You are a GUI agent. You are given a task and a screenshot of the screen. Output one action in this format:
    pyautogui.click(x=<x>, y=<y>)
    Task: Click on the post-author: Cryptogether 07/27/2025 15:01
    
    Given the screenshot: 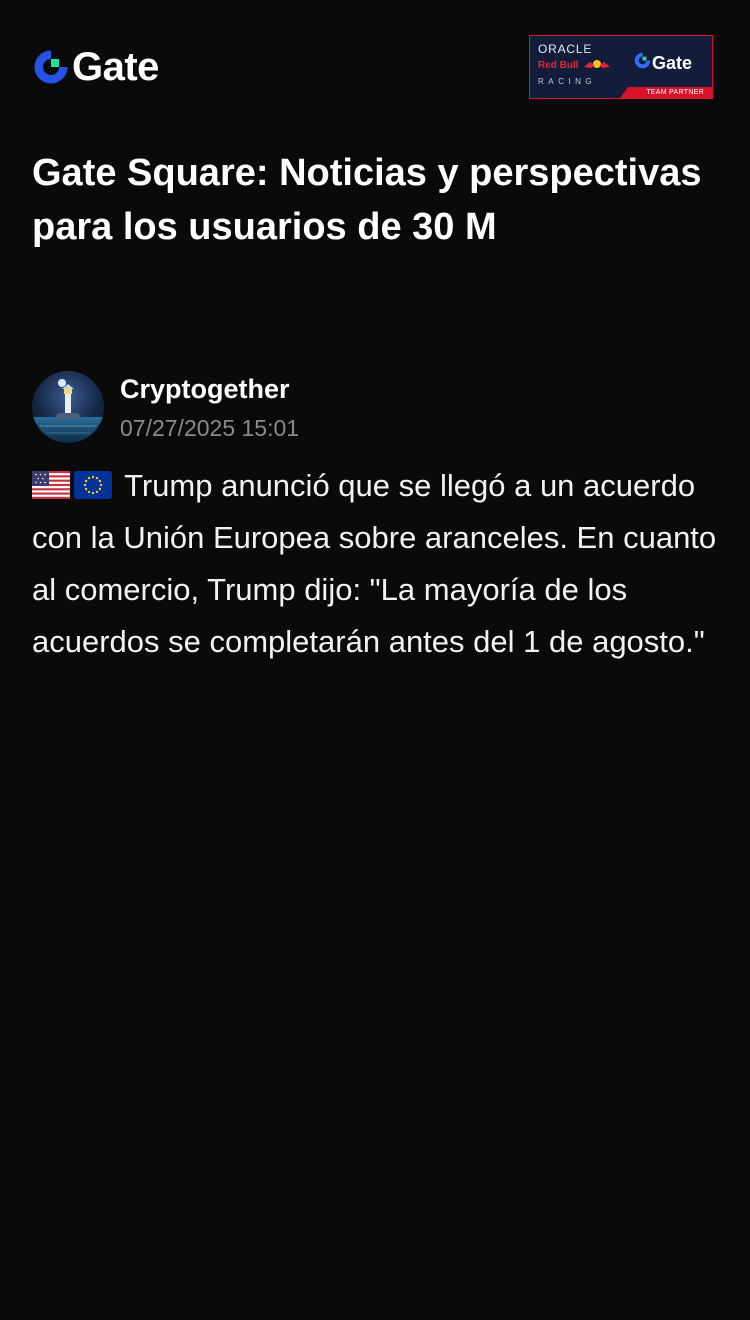 What is the action you would take?
    pyautogui.click(x=377, y=407)
    